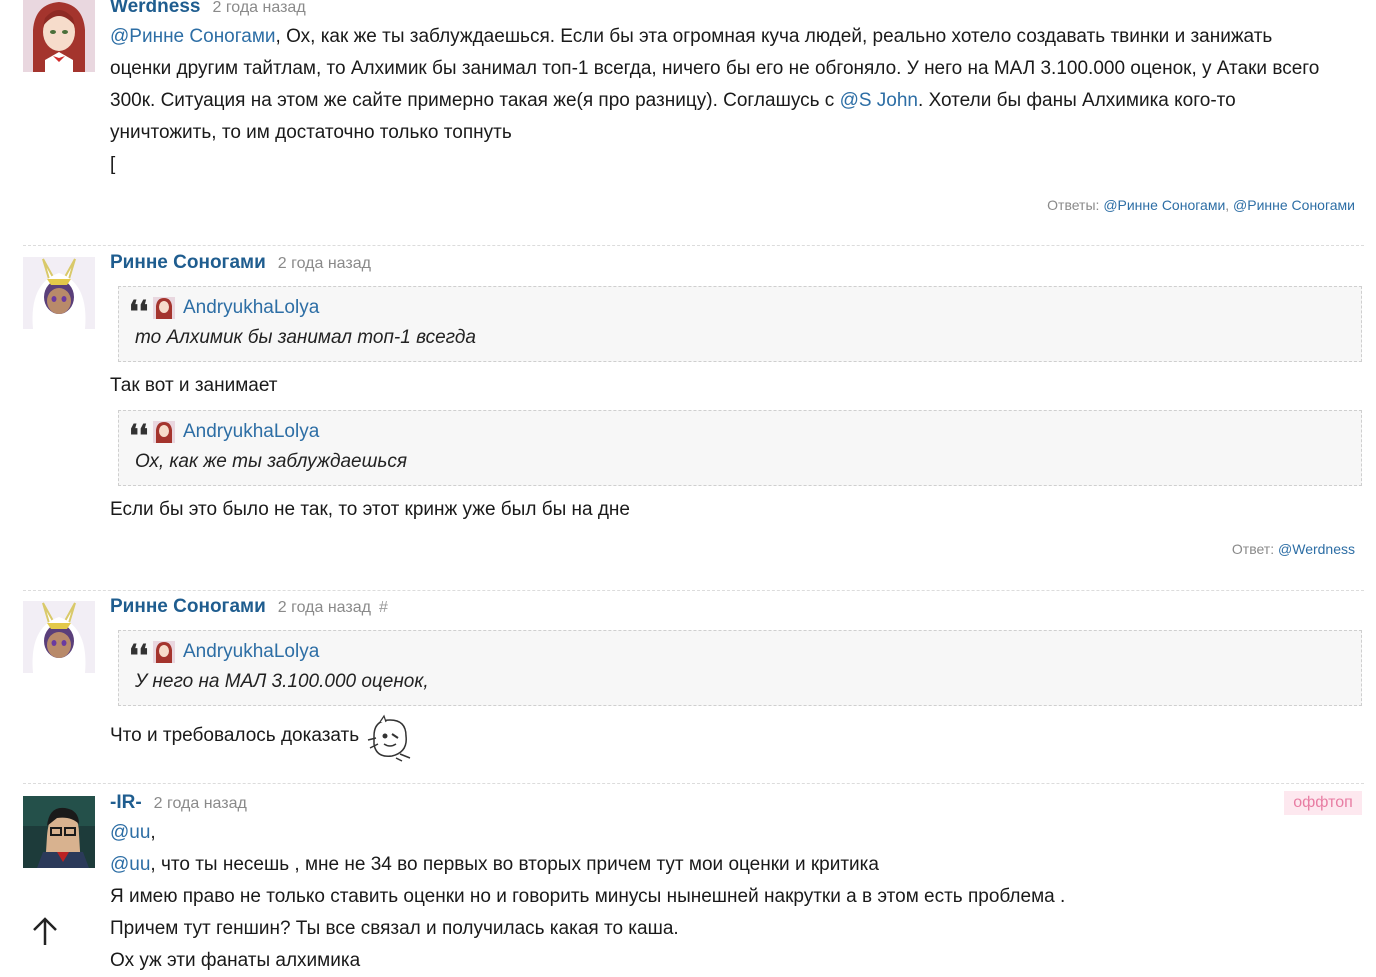 The height and width of the screenshot is (977, 1376). Describe the element at coordinates (879, 100) in the screenshot. I see `mention-link: @S John` at that location.